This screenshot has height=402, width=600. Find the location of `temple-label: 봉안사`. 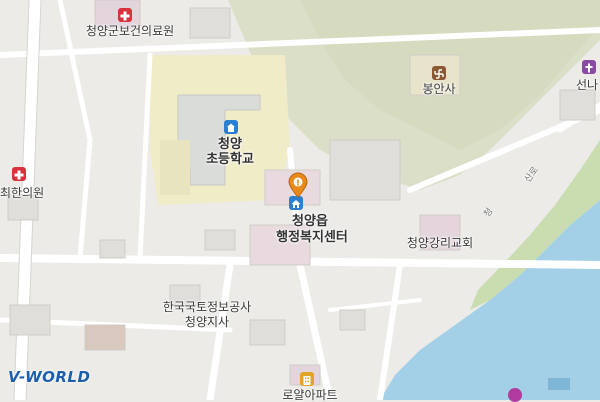

temple-label: 봉안사 is located at coordinates (439, 89).